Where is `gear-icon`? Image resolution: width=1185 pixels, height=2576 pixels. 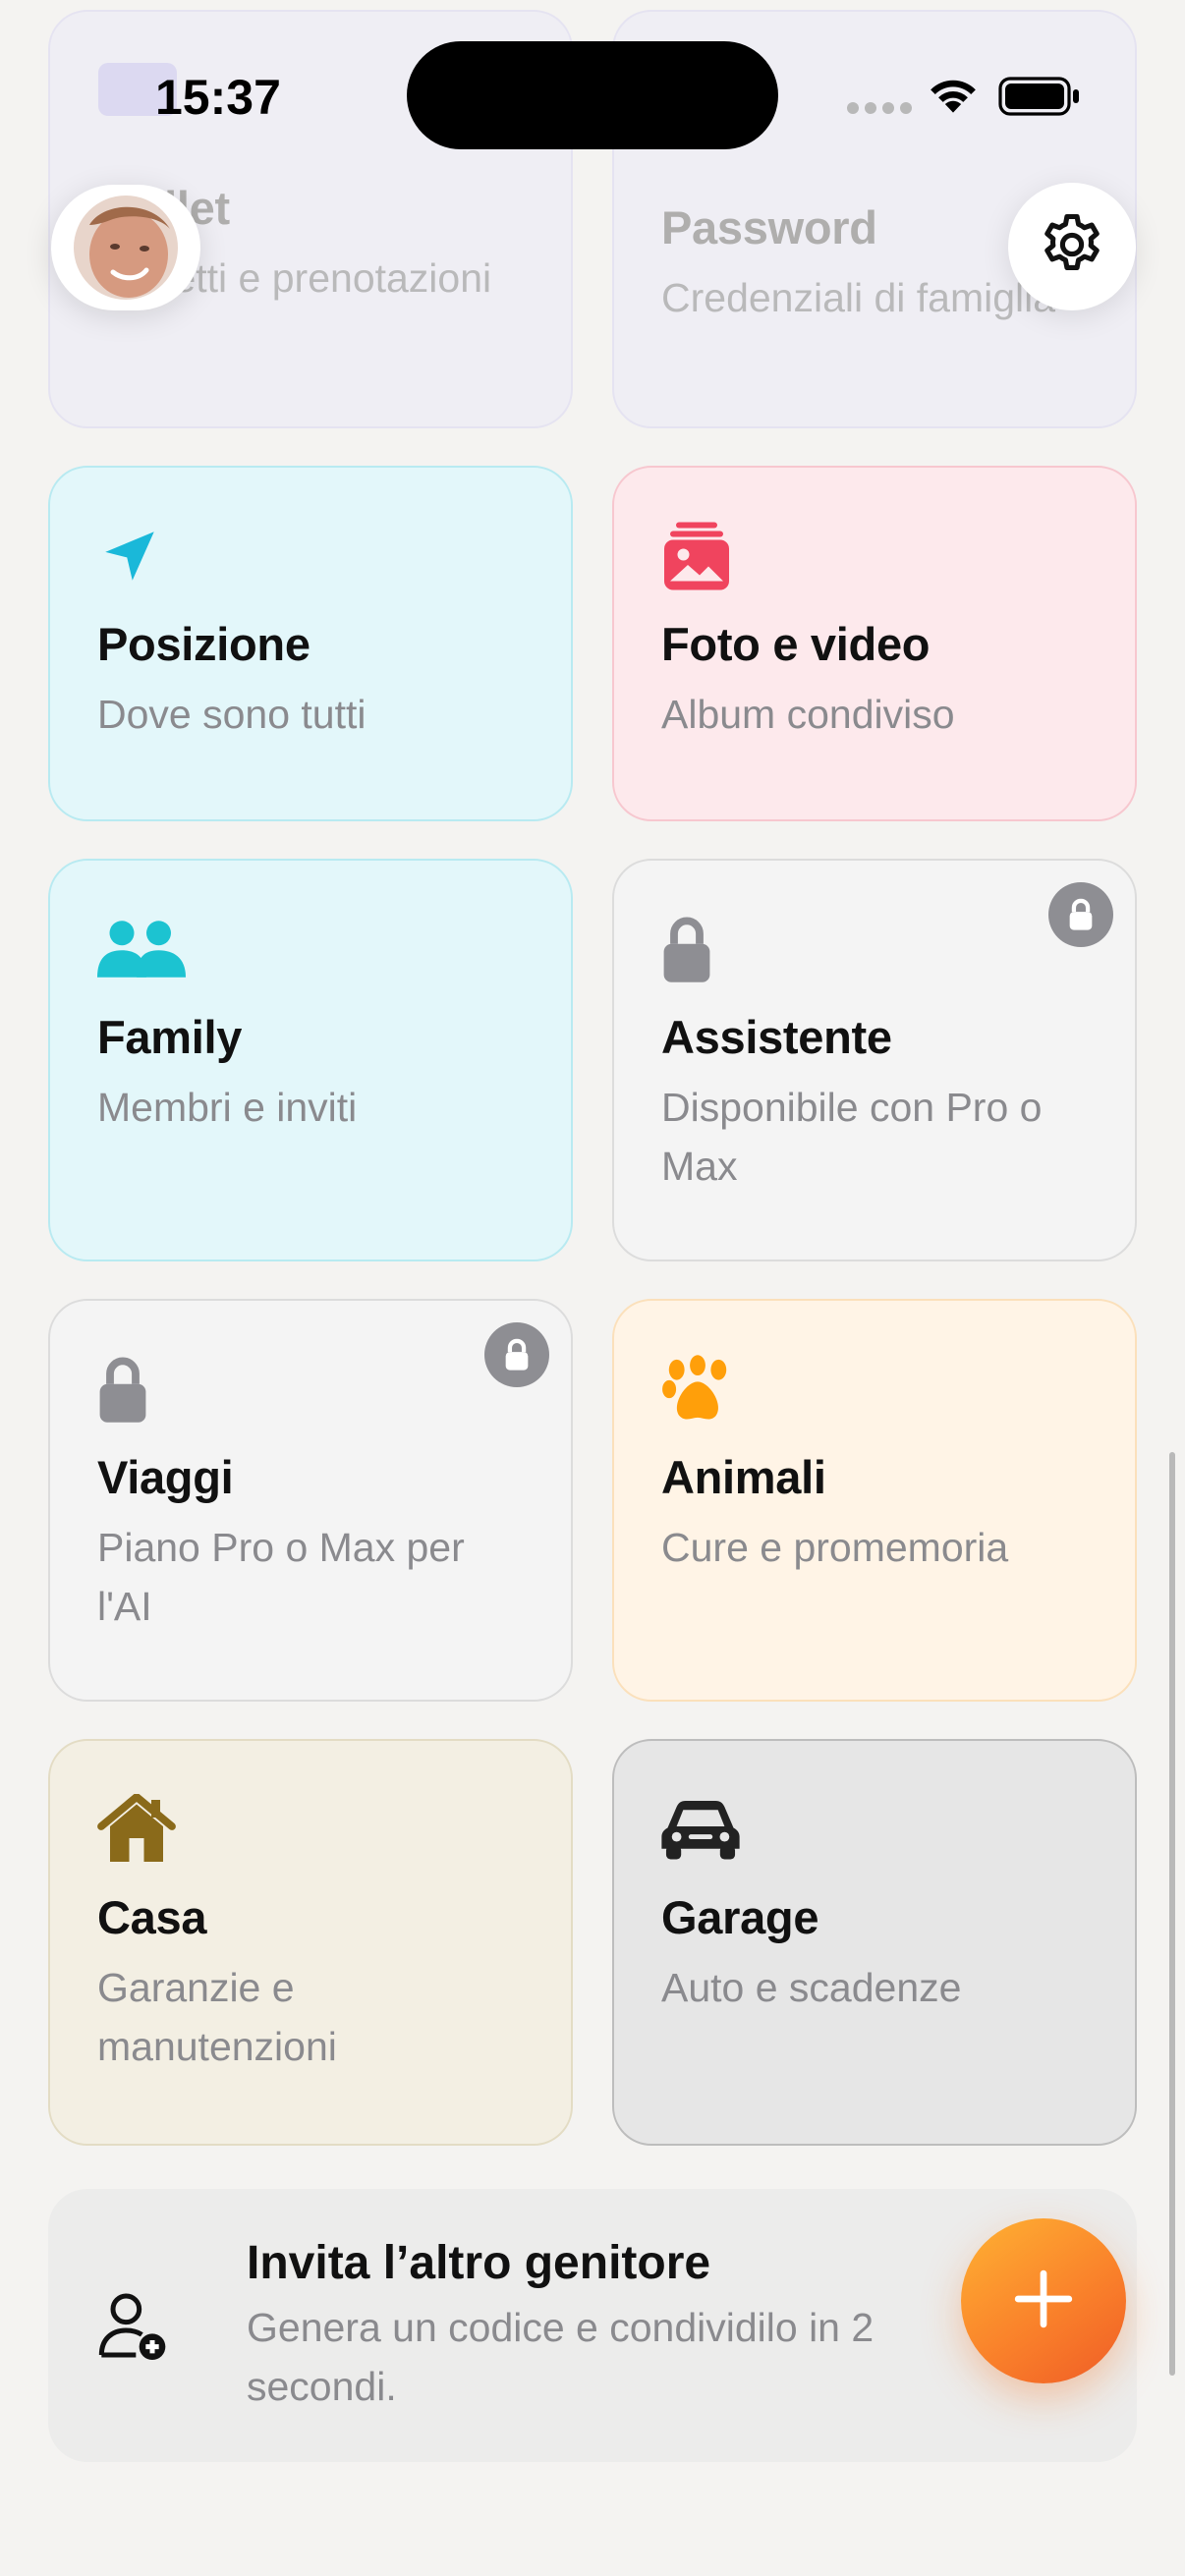
gear-icon is located at coordinates (1072, 247).